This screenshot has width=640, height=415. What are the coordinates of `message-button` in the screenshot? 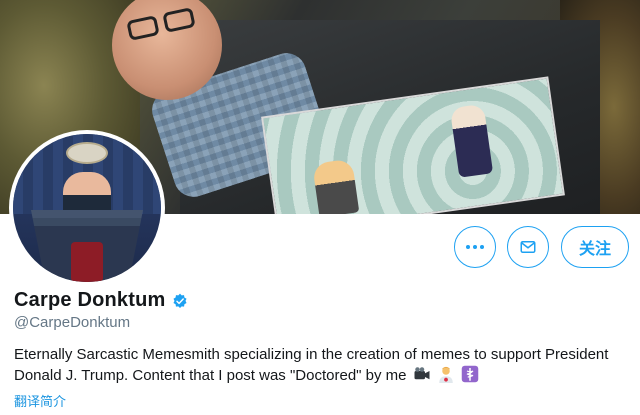 It's located at (528, 247).